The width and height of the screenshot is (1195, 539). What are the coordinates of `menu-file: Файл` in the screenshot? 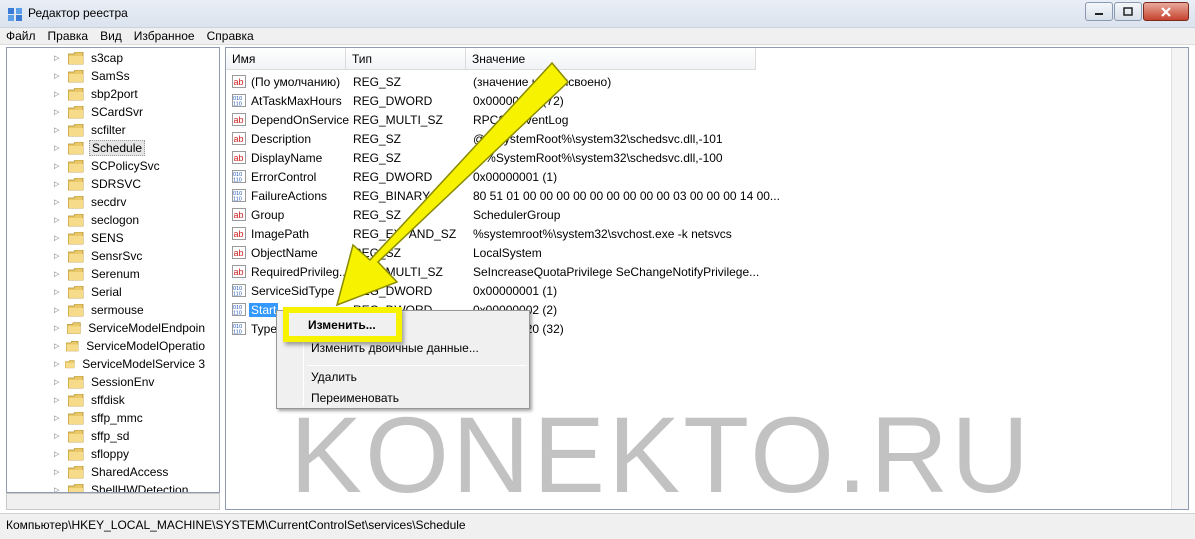 It's located at (21, 36).